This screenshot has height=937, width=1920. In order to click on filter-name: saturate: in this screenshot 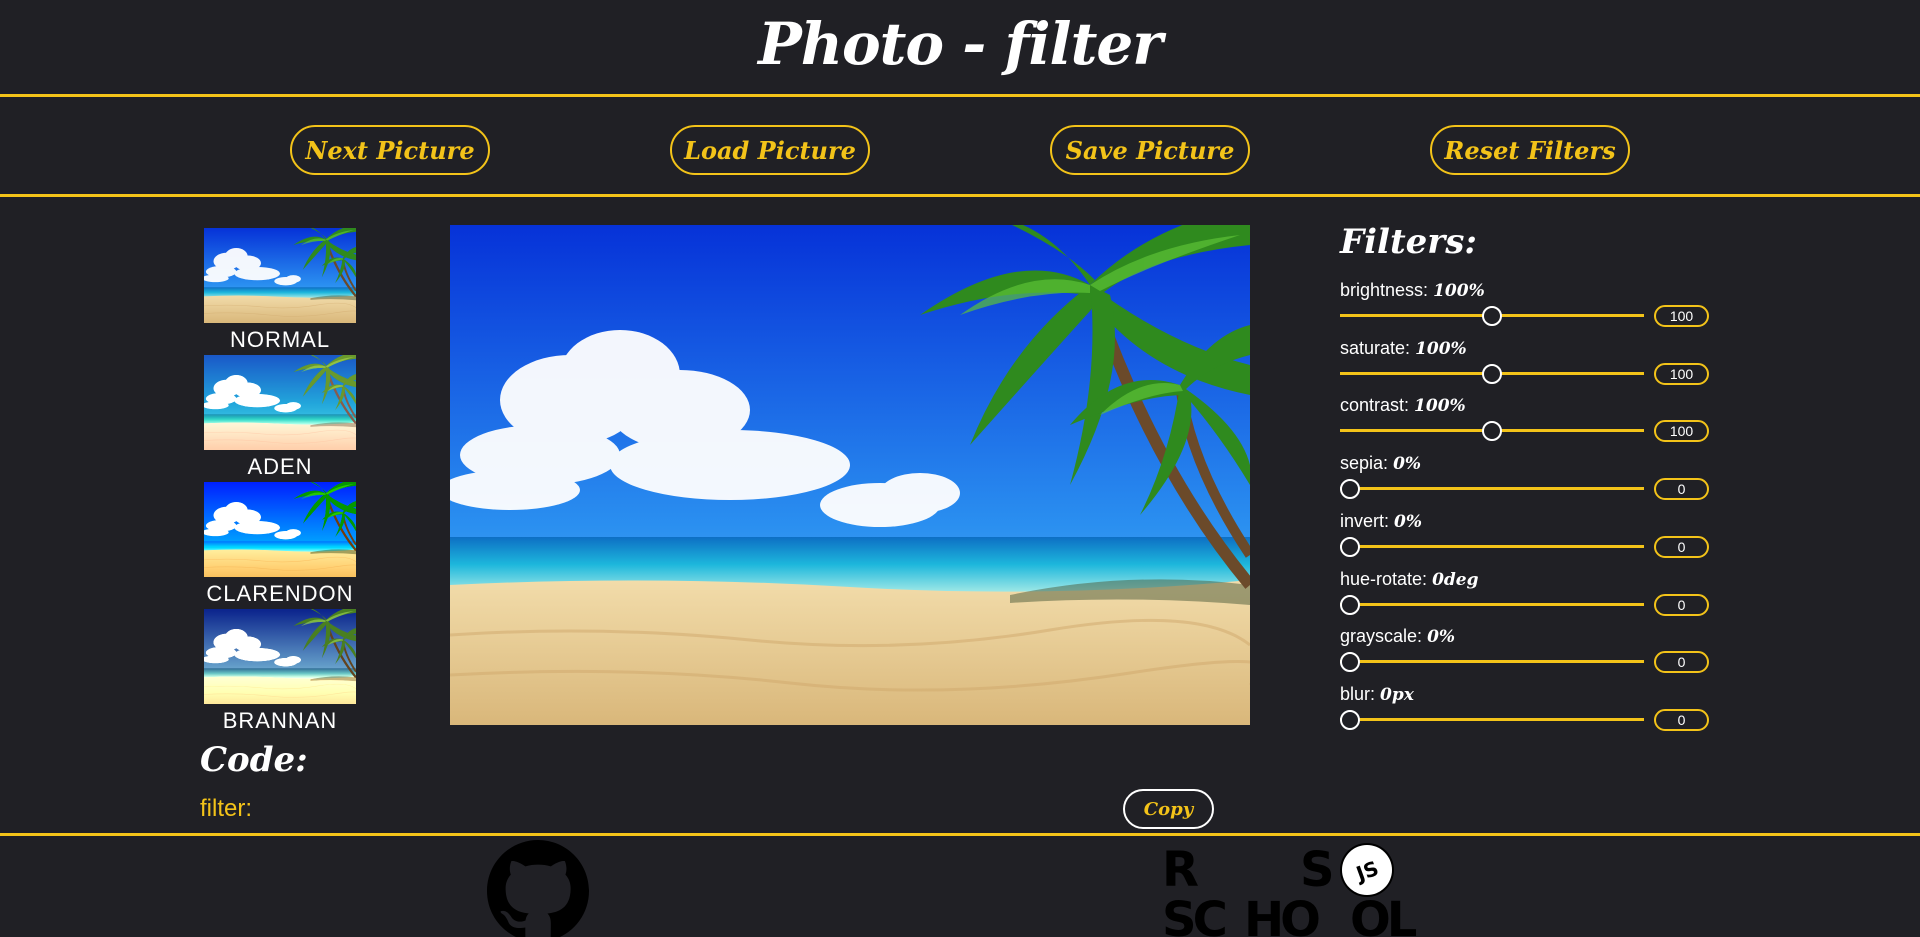, I will do `click(1375, 348)`.